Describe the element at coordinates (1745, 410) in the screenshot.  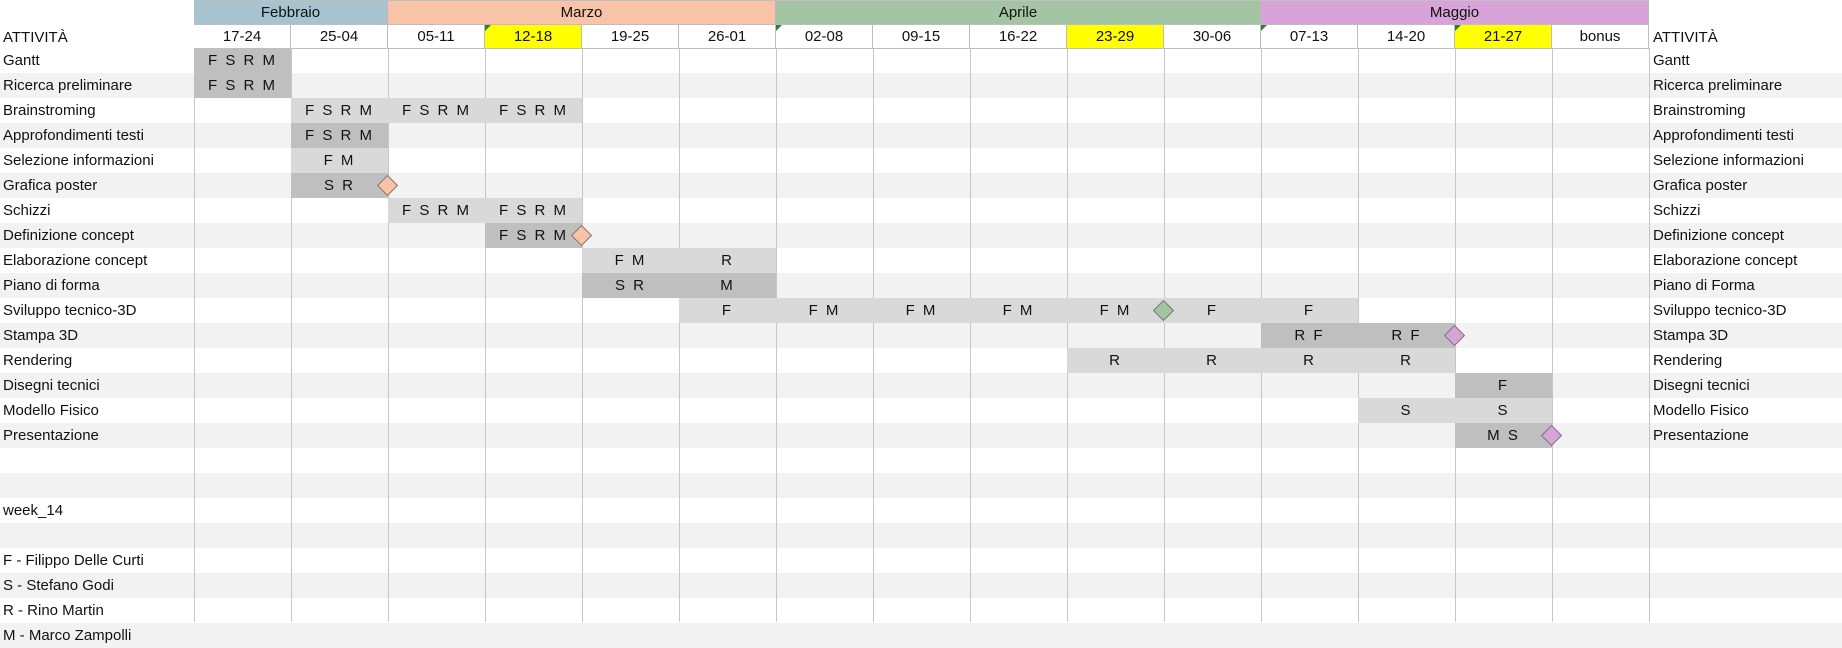
I see `activity-name-right: Modello Fisico` at that location.